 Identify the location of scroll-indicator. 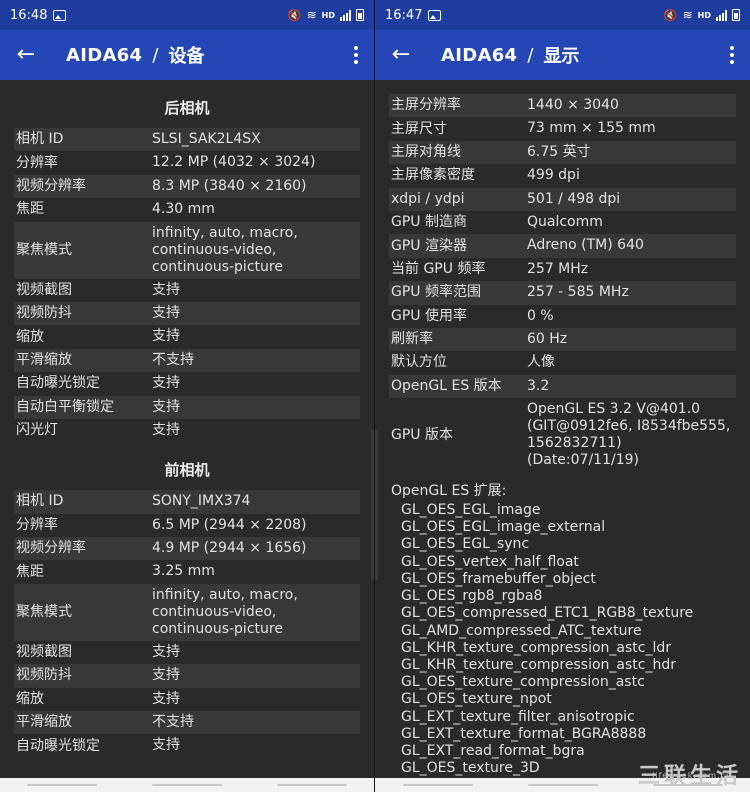
(372, 505).